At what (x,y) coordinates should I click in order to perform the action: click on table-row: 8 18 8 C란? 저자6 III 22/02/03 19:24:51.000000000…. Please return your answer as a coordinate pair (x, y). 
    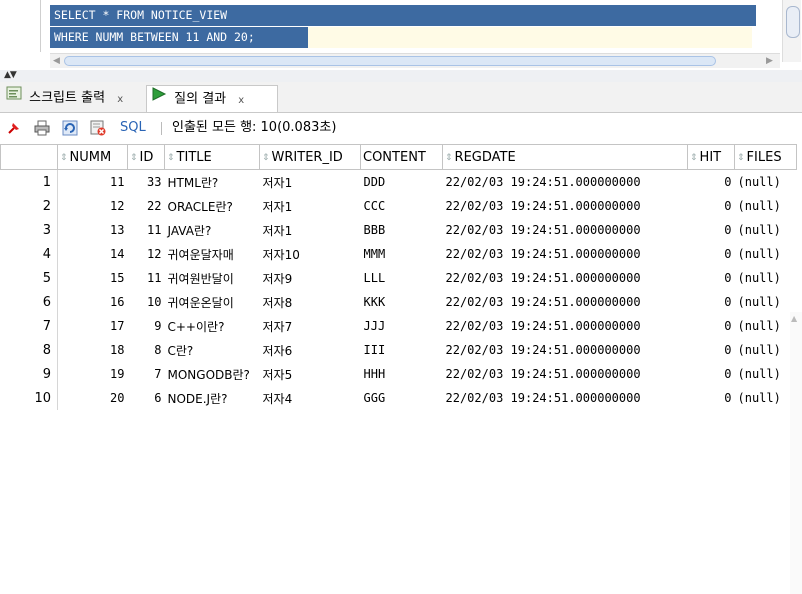
    Looking at the image, I should click on (398, 350).